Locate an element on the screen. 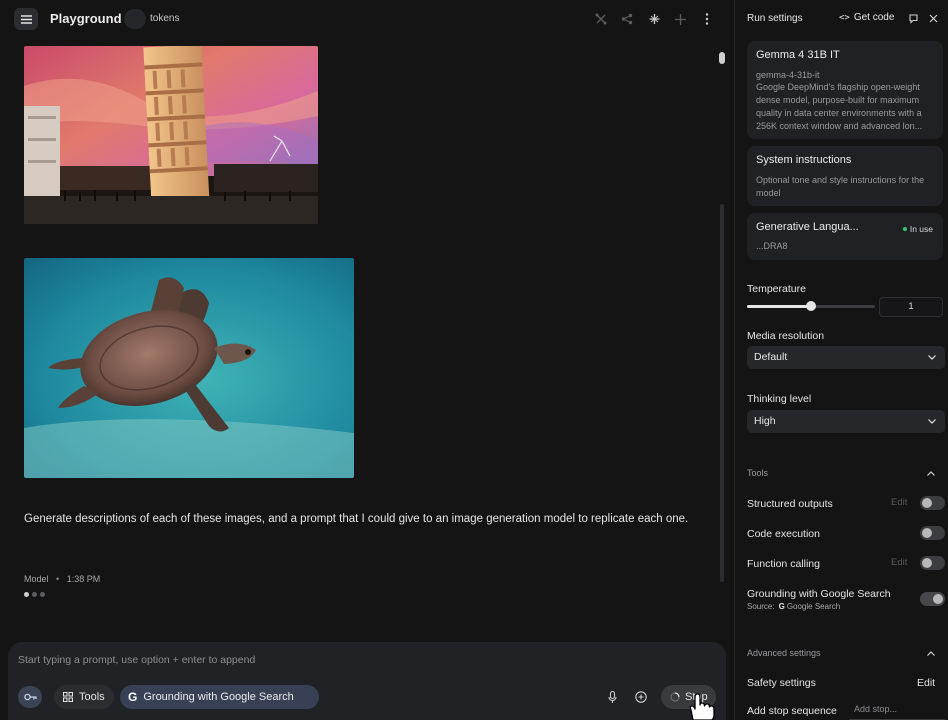 The image size is (948, 720). app-title: Playground is located at coordinates (86, 18).